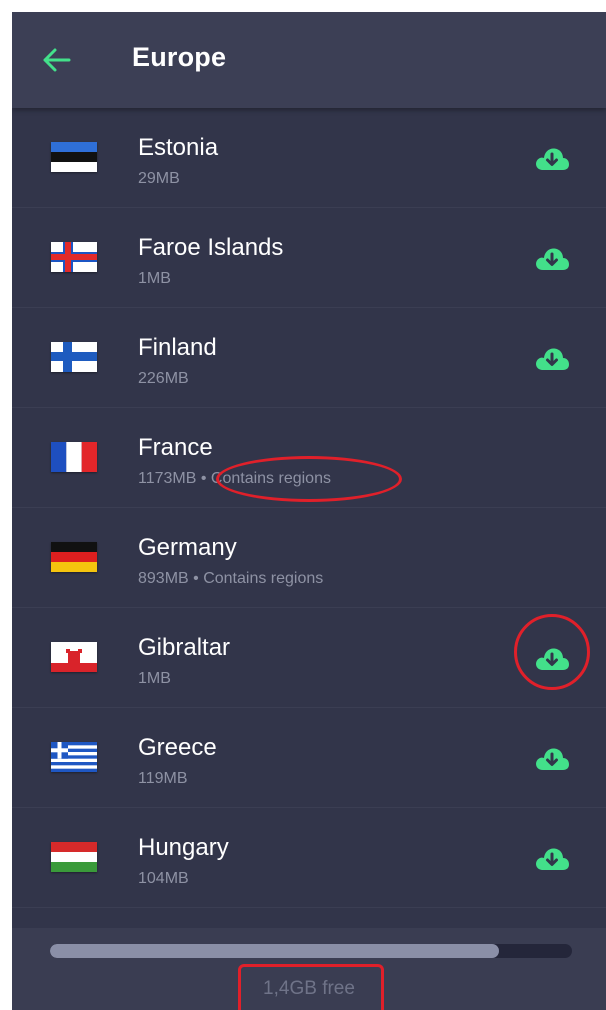 The width and height of the screenshot is (606, 1010). What do you see at coordinates (179, 57) in the screenshot?
I see `page-title: Europe` at bounding box center [179, 57].